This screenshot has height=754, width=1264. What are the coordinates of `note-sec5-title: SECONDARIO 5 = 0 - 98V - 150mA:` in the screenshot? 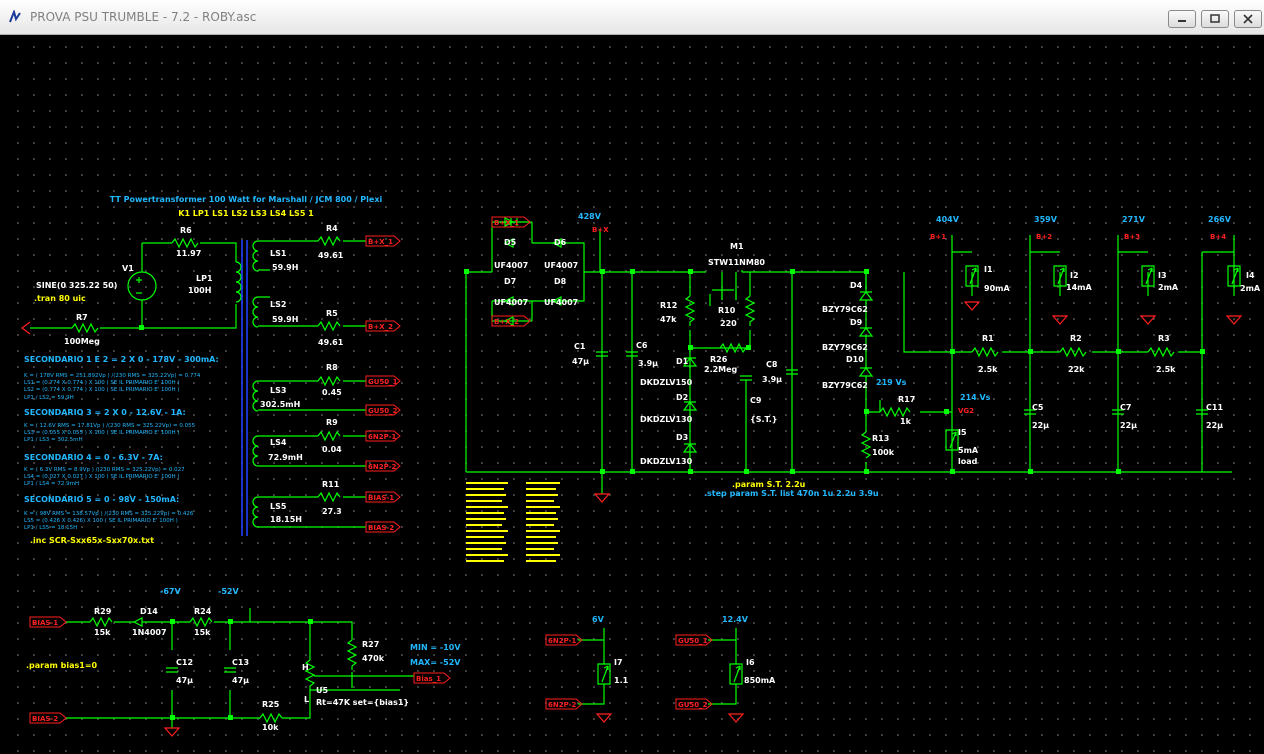 It's located at (101, 499).